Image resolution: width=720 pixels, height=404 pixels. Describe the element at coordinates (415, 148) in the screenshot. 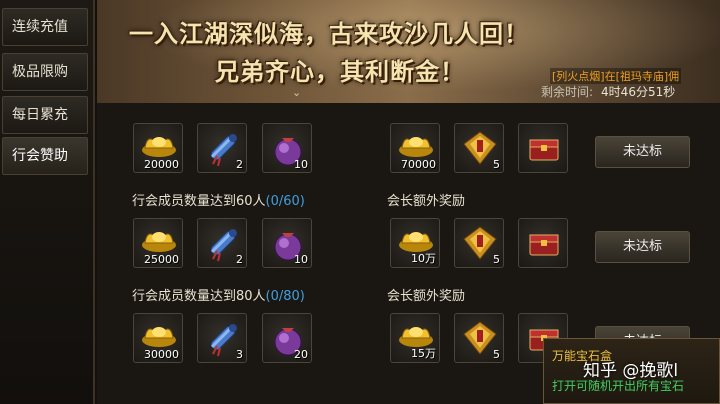

I see `reward-slot: 70000` at that location.